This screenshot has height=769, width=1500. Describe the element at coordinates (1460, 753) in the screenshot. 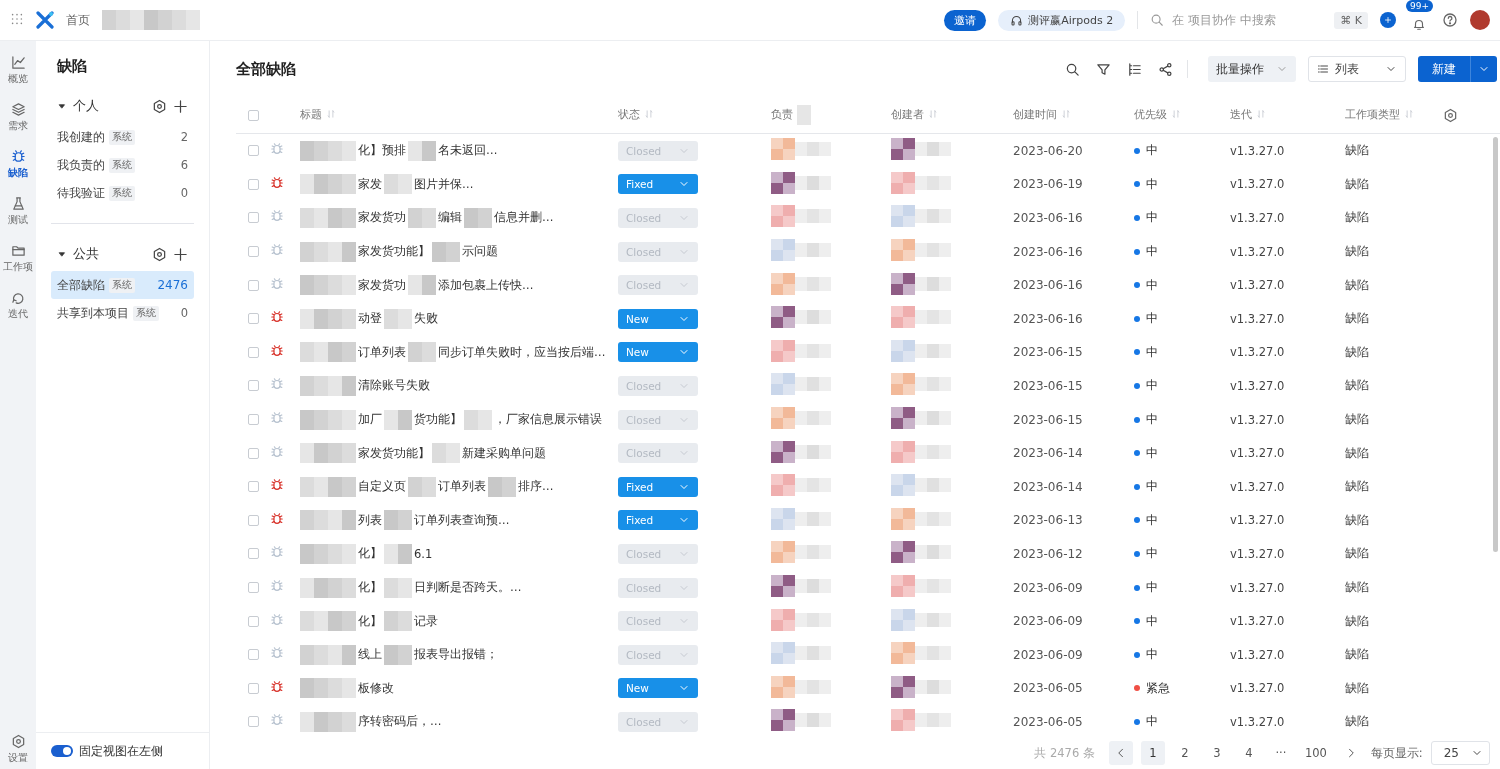

I see `page-size-select: 25` at that location.